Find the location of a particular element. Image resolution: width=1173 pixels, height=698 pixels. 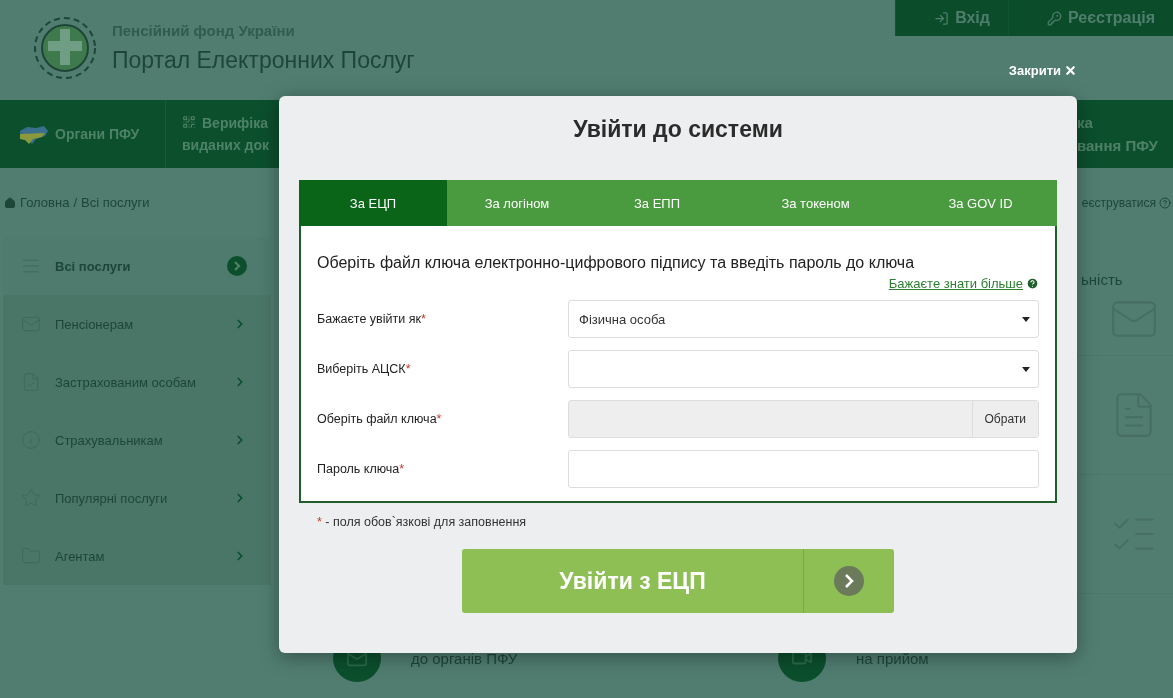

field-label: Виберіть АЦСК* is located at coordinates (364, 369).